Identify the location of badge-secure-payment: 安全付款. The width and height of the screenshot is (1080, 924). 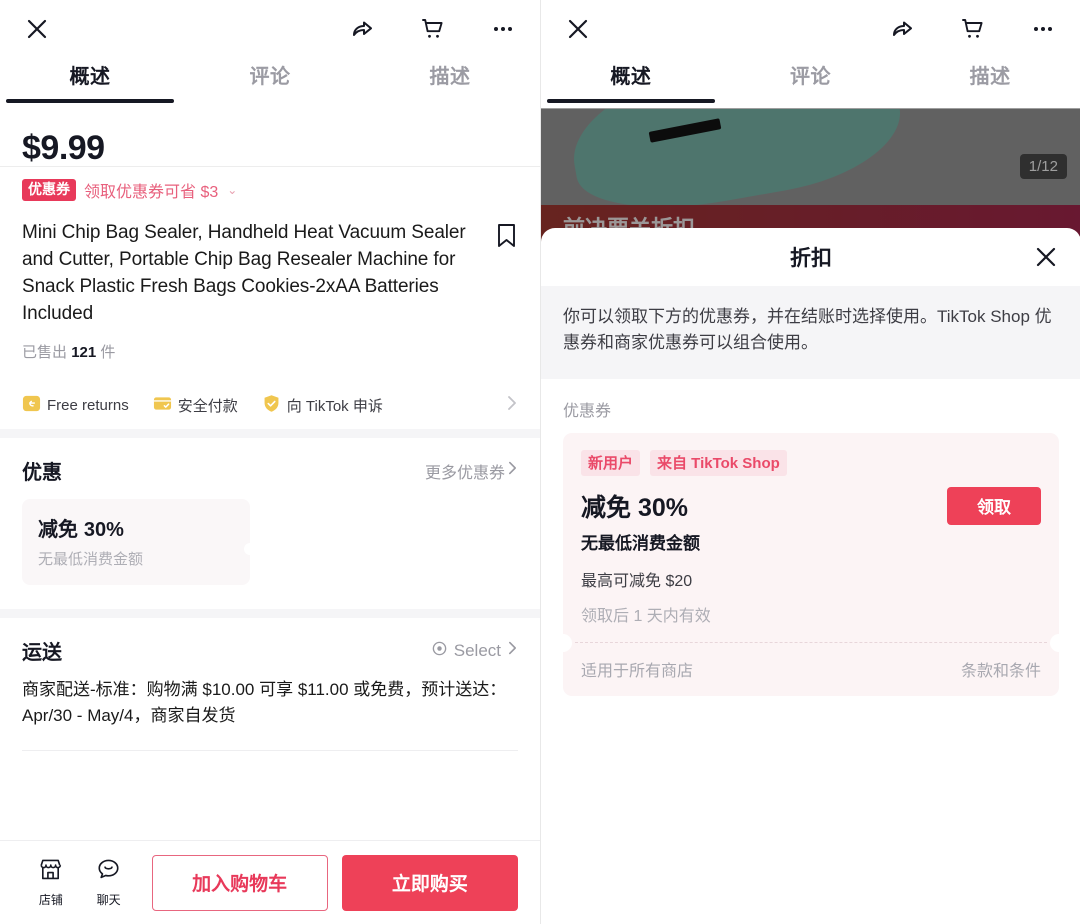
(195, 406).